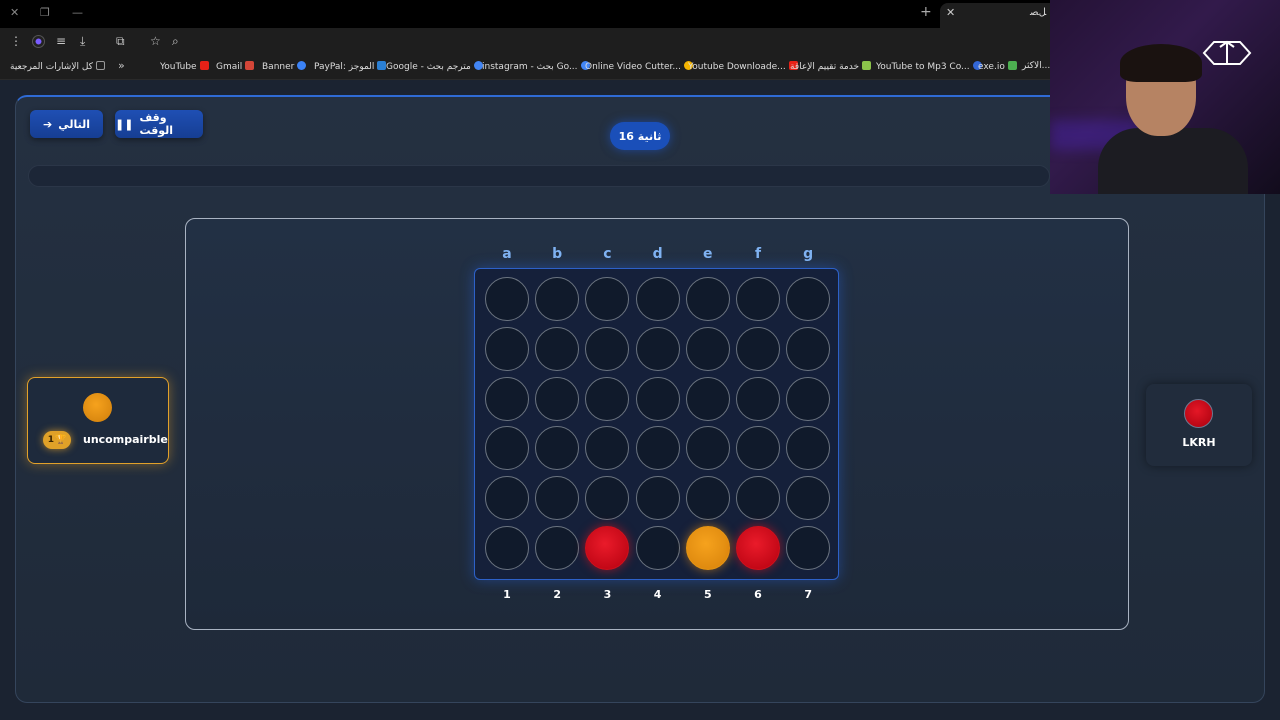  Describe the element at coordinates (121, 66) in the screenshot. I see `more-bookmarks-icon: »` at that location.